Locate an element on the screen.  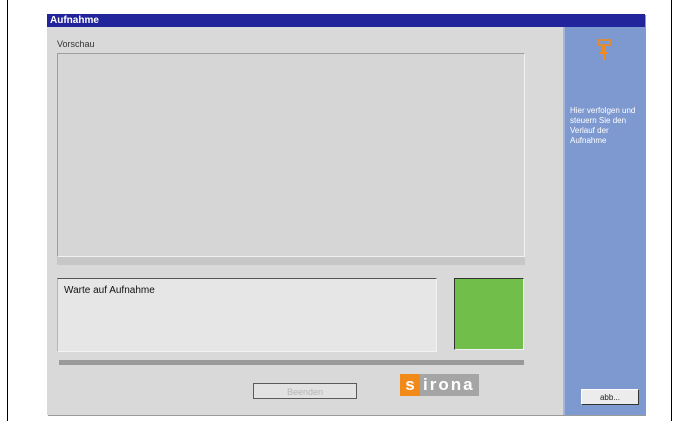
page-border-right is located at coordinates (671, 210).